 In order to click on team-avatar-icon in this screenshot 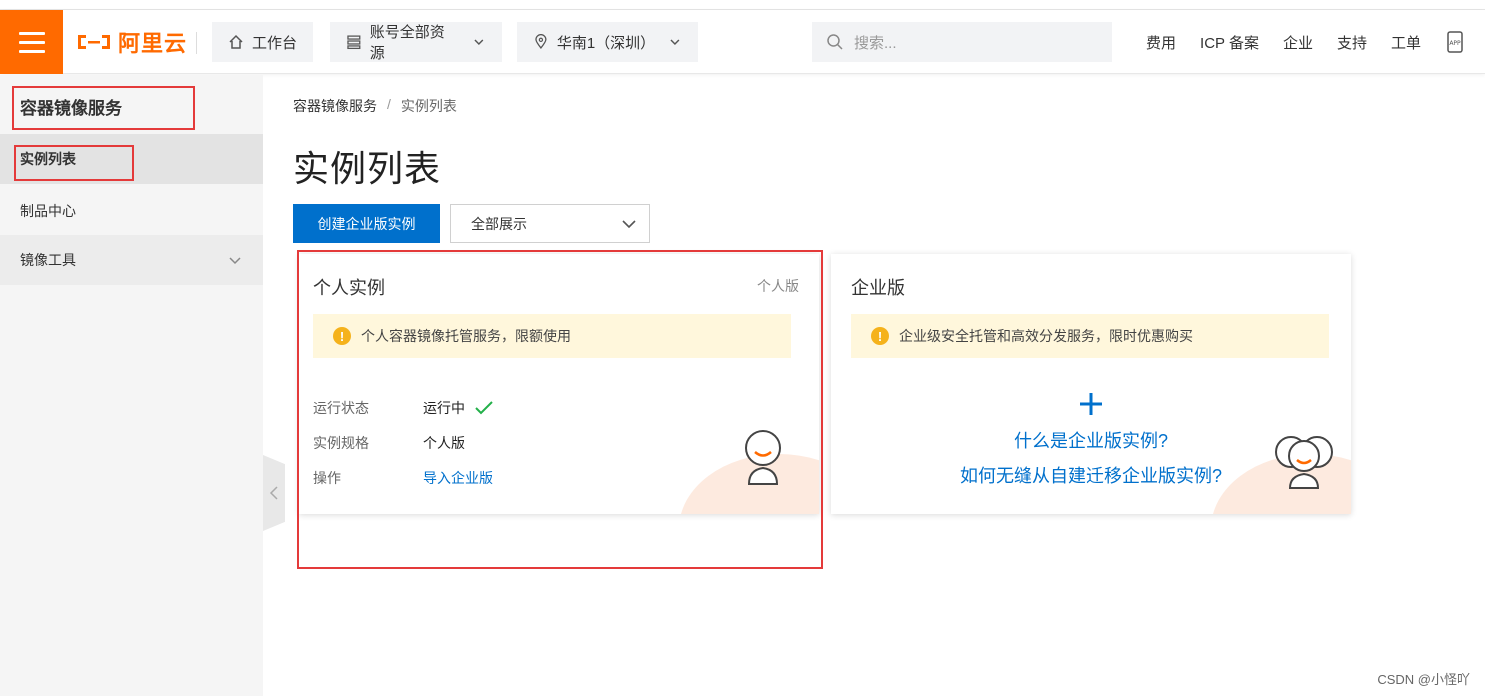, I will do `click(1304, 462)`.